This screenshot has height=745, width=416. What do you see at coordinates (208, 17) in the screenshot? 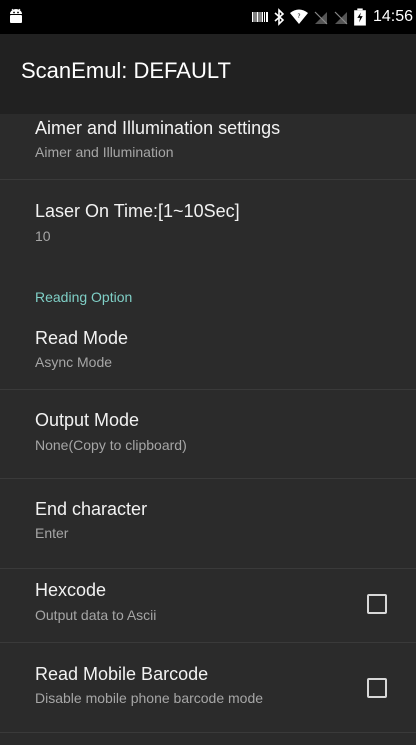
I see `status-bar: ? 14:56` at bounding box center [208, 17].